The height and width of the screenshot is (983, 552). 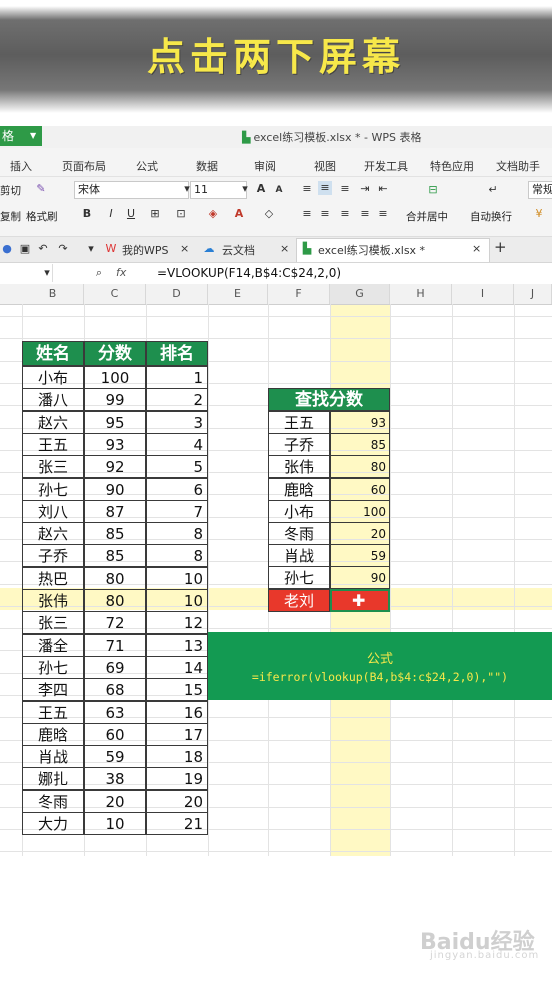 I want to click on cut-button: 剪切, so click(x=10, y=190).